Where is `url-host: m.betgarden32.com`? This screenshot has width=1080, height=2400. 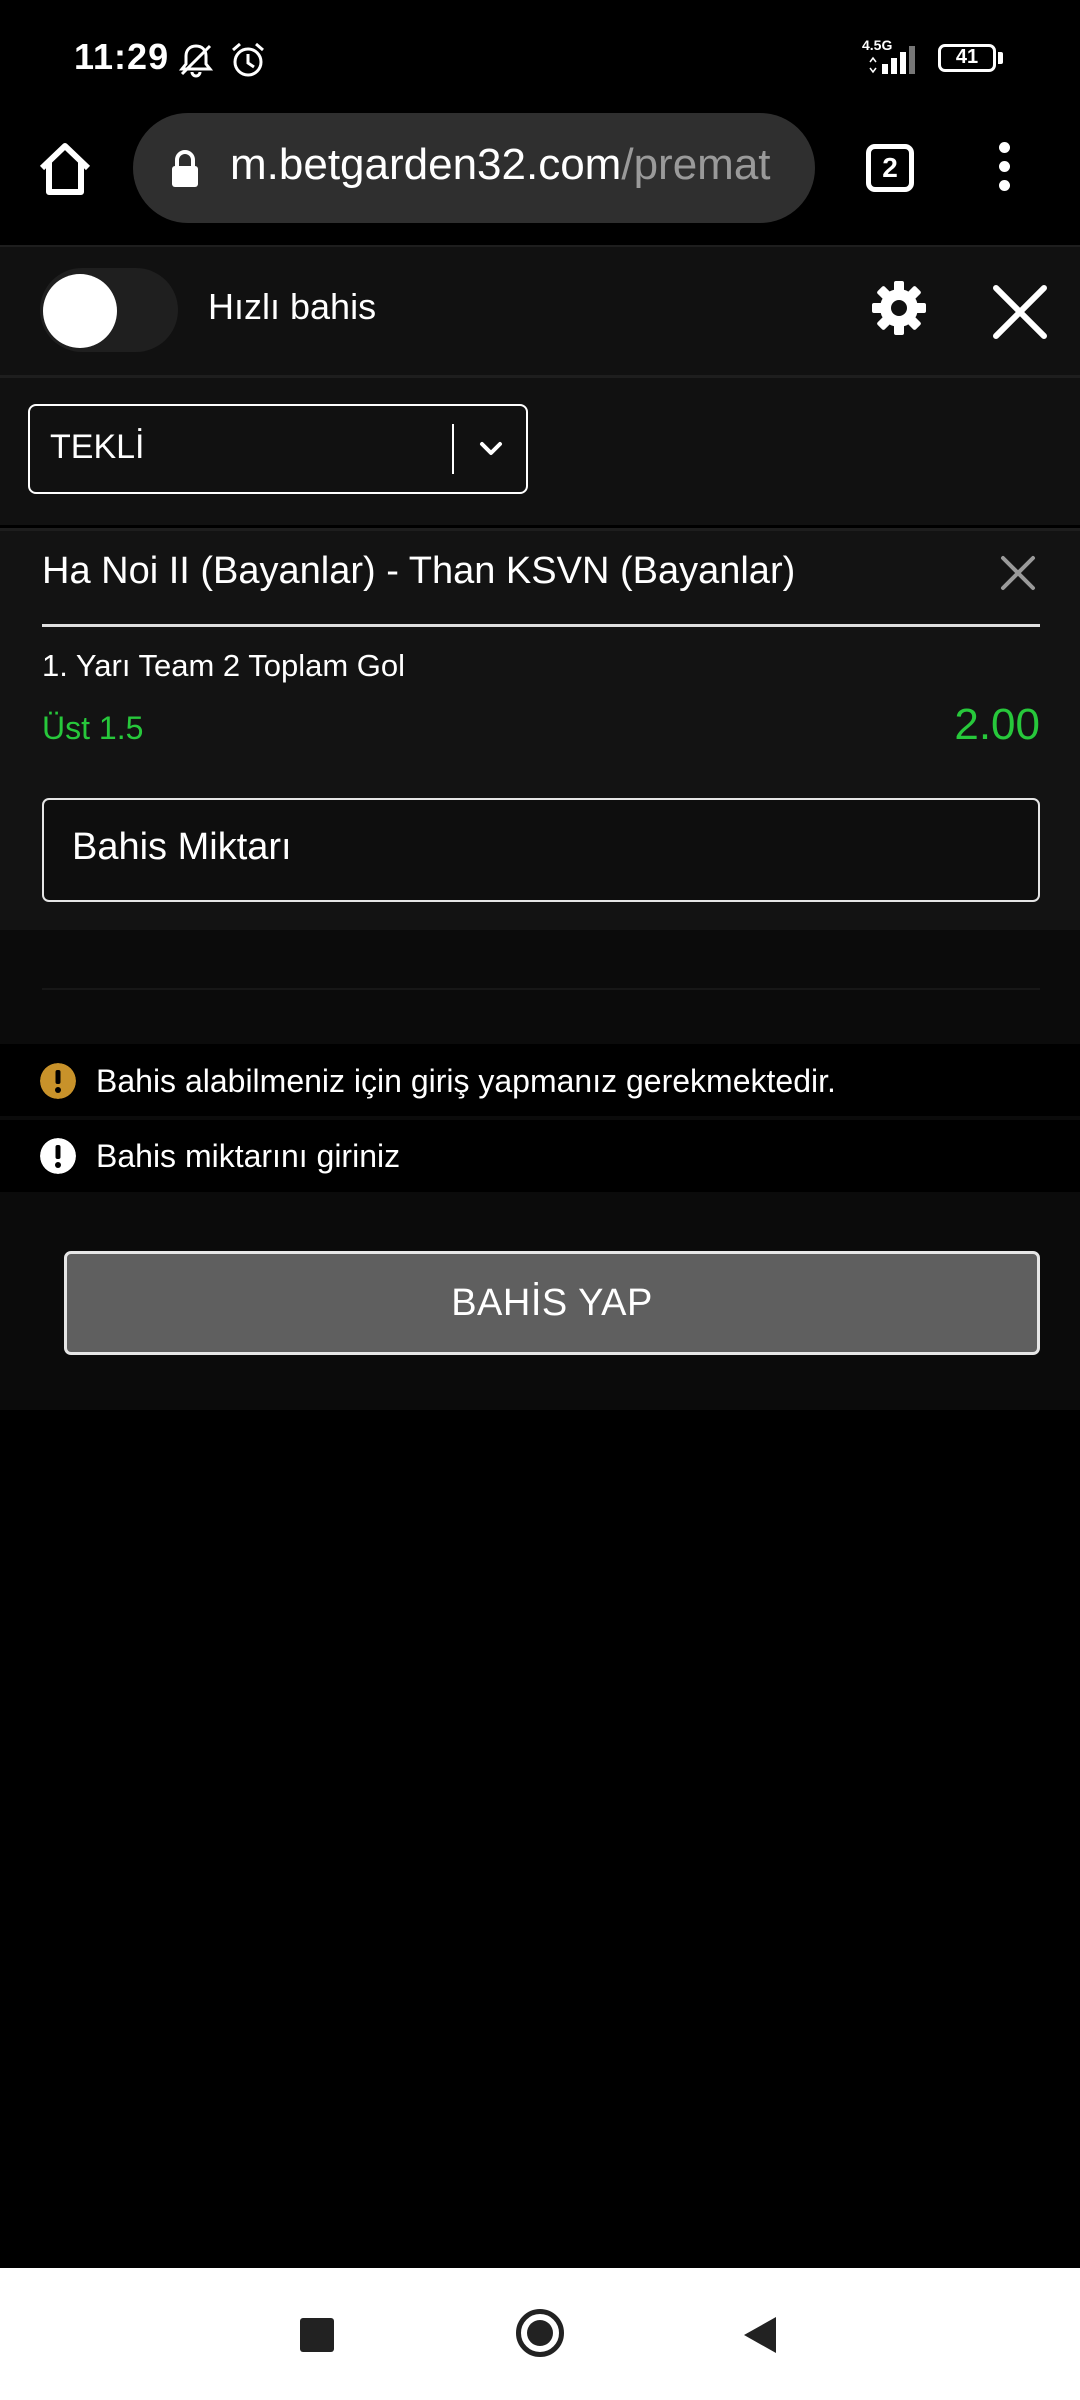 url-host: m.betgarden32.com is located at coordinates (426, 164).